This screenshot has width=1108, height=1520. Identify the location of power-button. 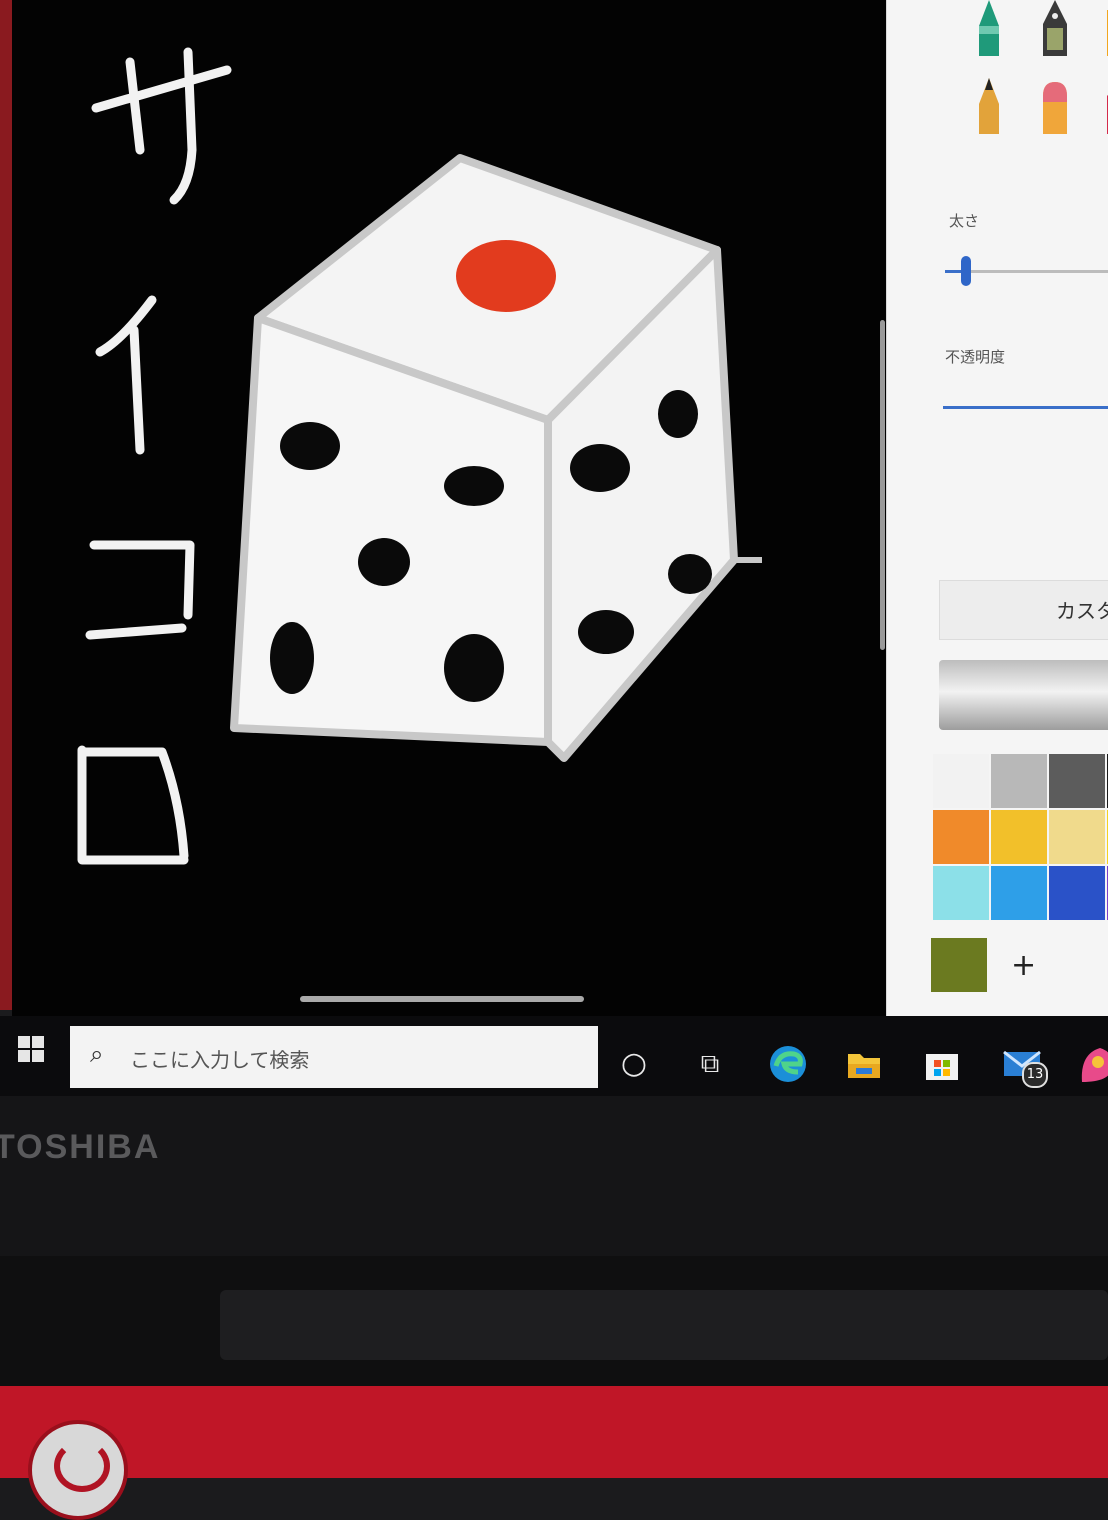
(78, 1470).